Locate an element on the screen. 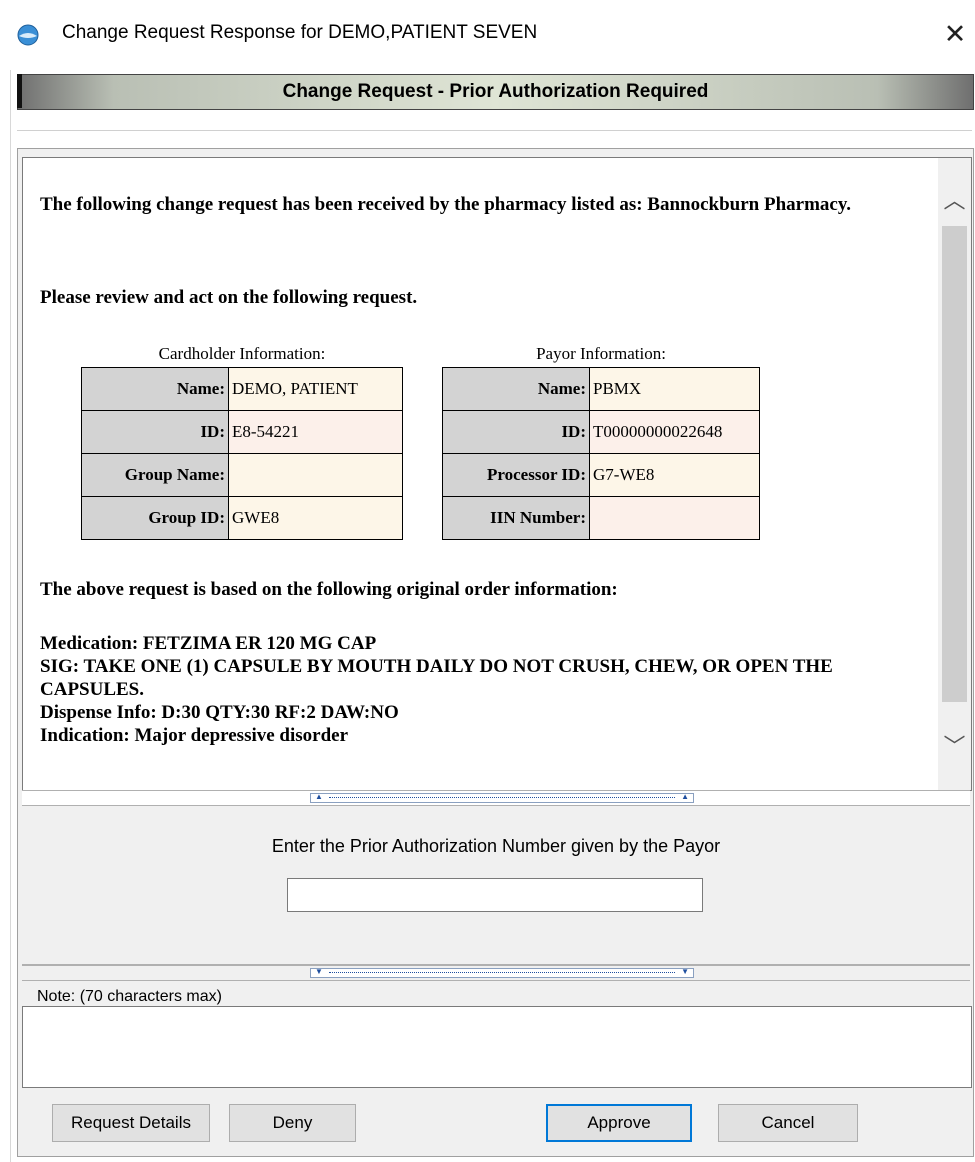  app-globe-icon is located at coordinates (28, 35).